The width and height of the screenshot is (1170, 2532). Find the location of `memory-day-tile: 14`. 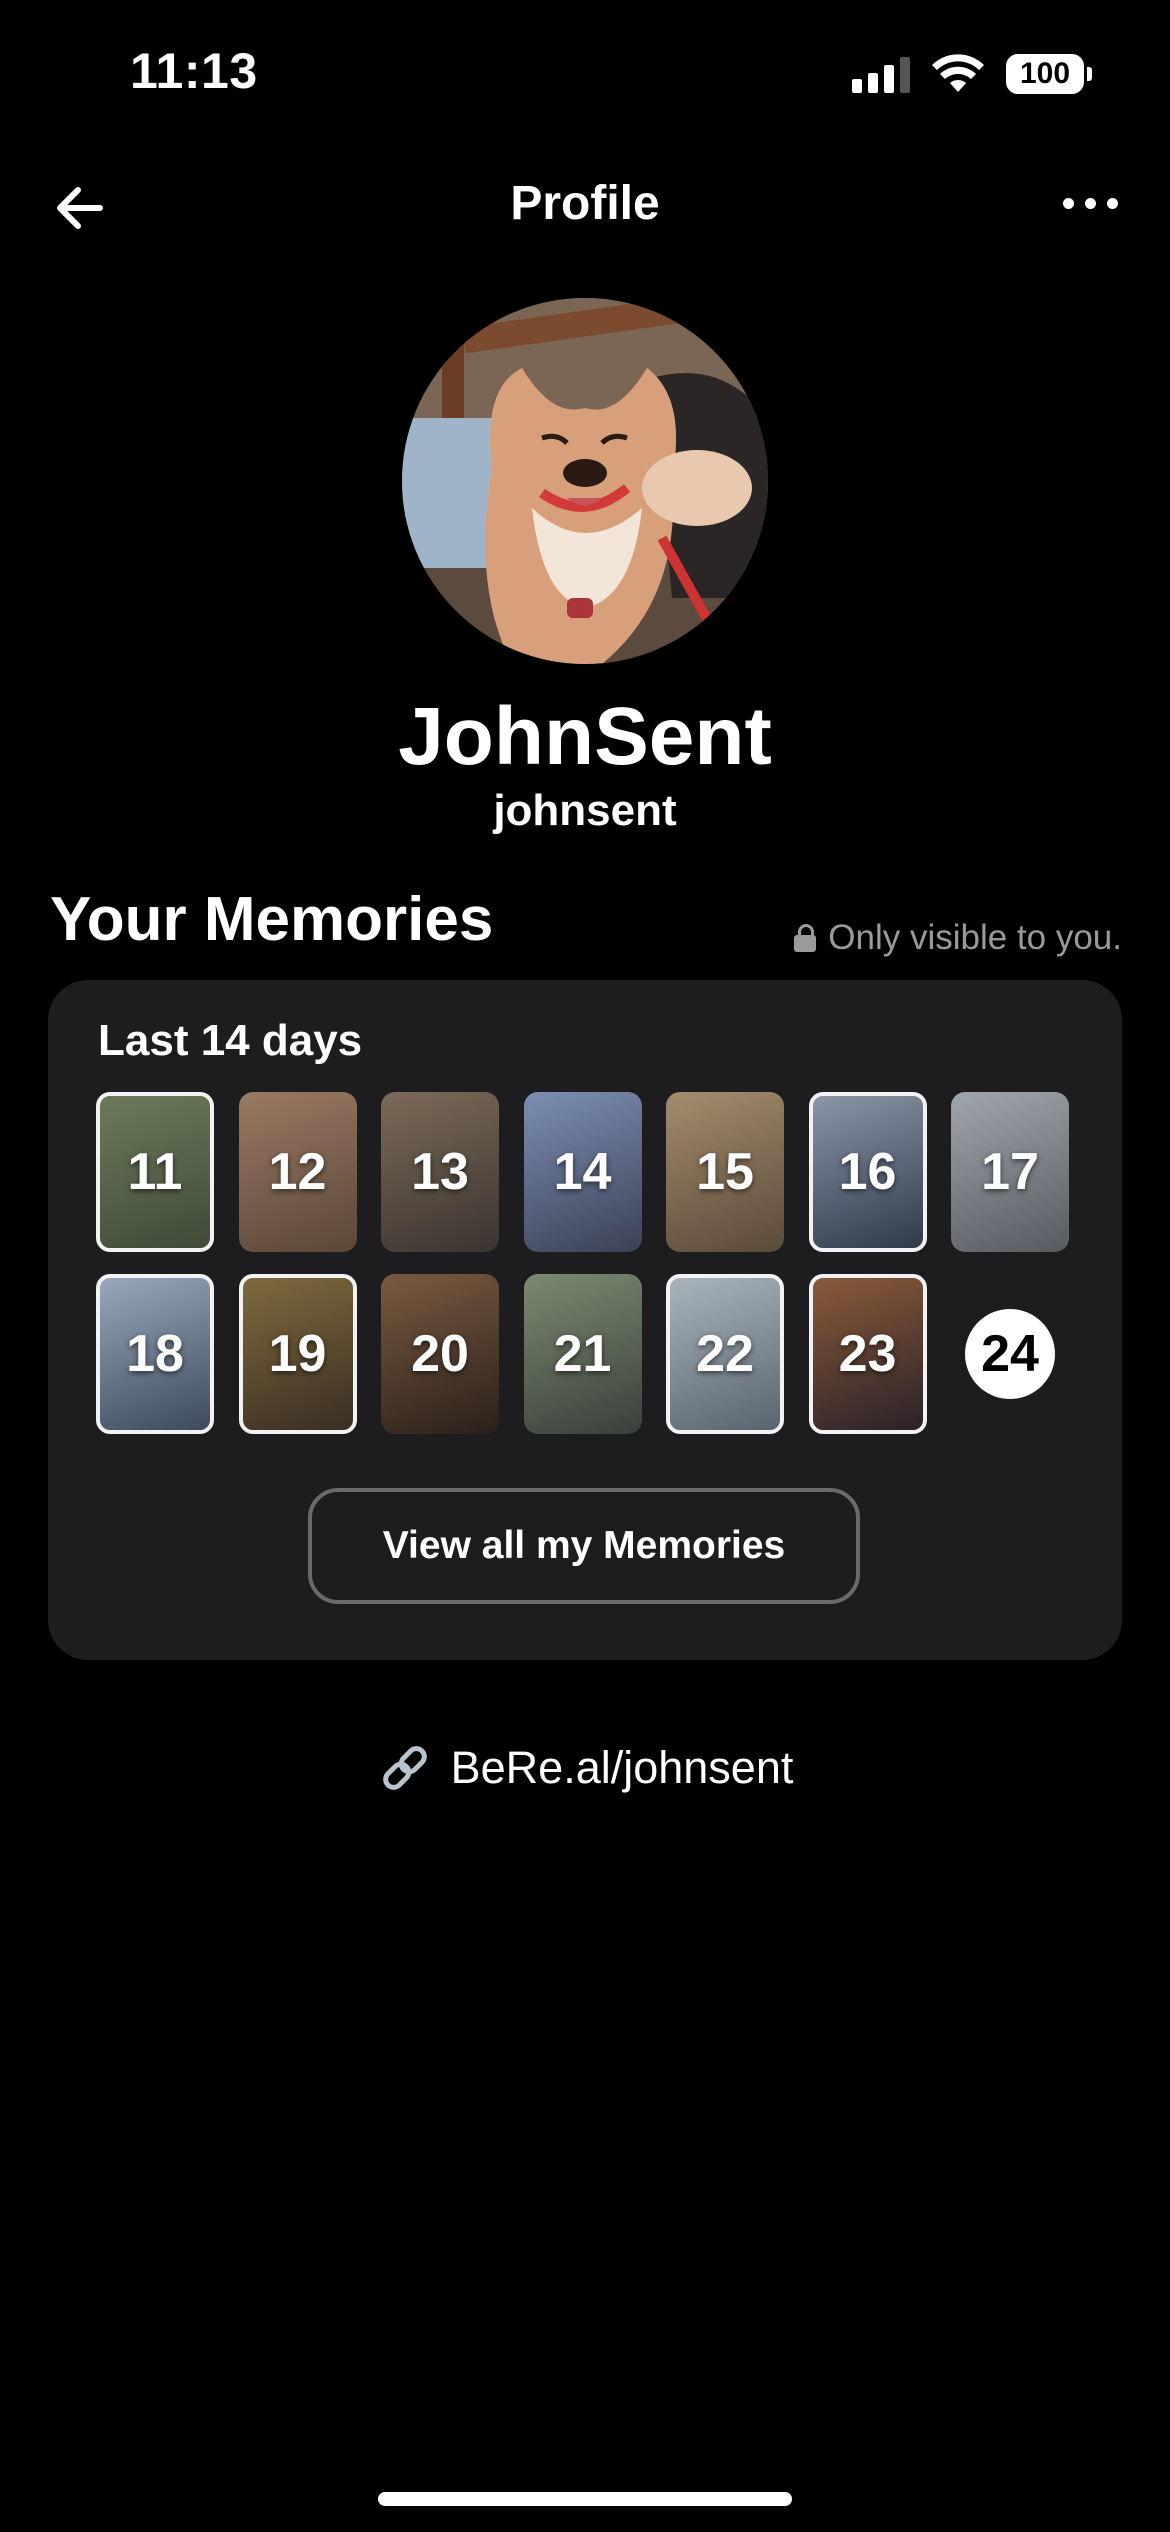

memory-day-tile: 14 is located at coordinates (582, 1172).